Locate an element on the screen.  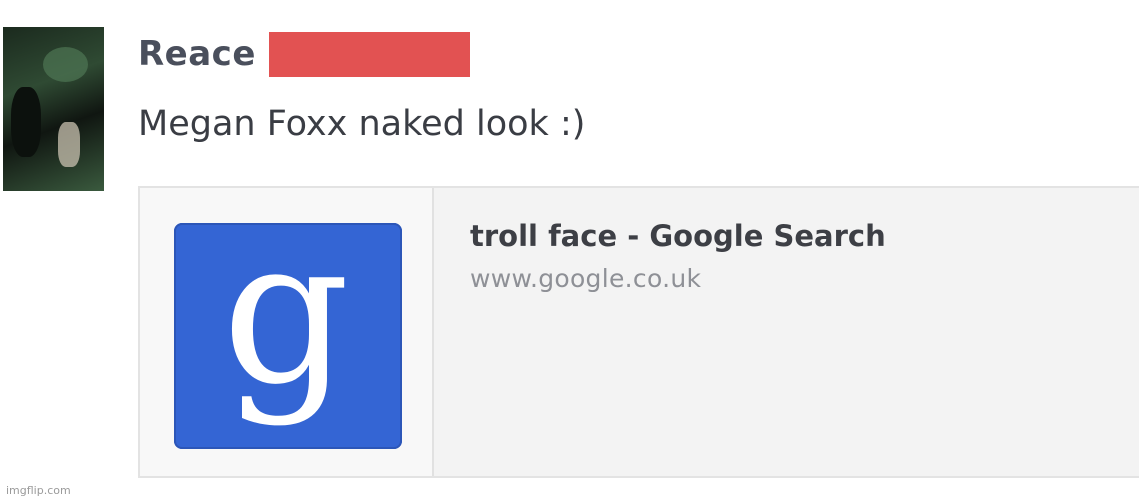
link-thumbnail: g is located at coordinates (287, 332).